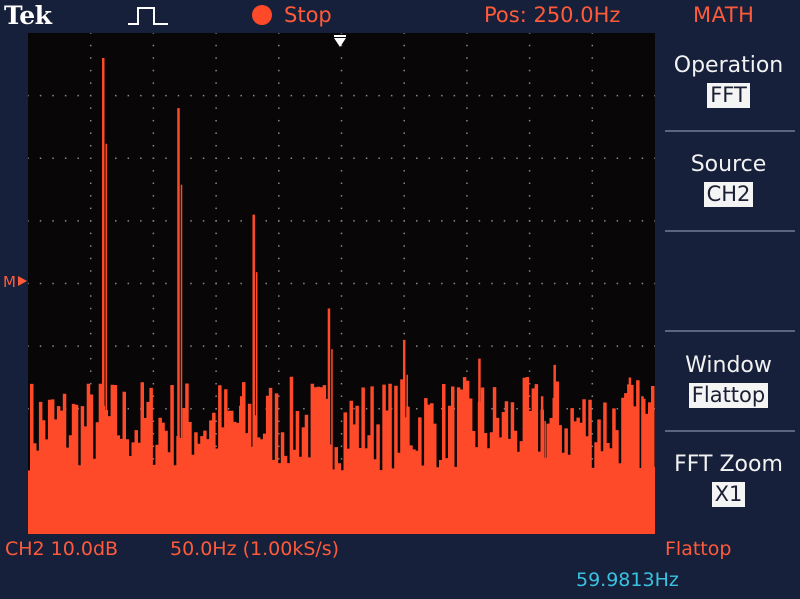  What do you see at coordinates (728, 65) in the screenshot?
I see `operation-label: Operation` at bounding box center [728, 65].